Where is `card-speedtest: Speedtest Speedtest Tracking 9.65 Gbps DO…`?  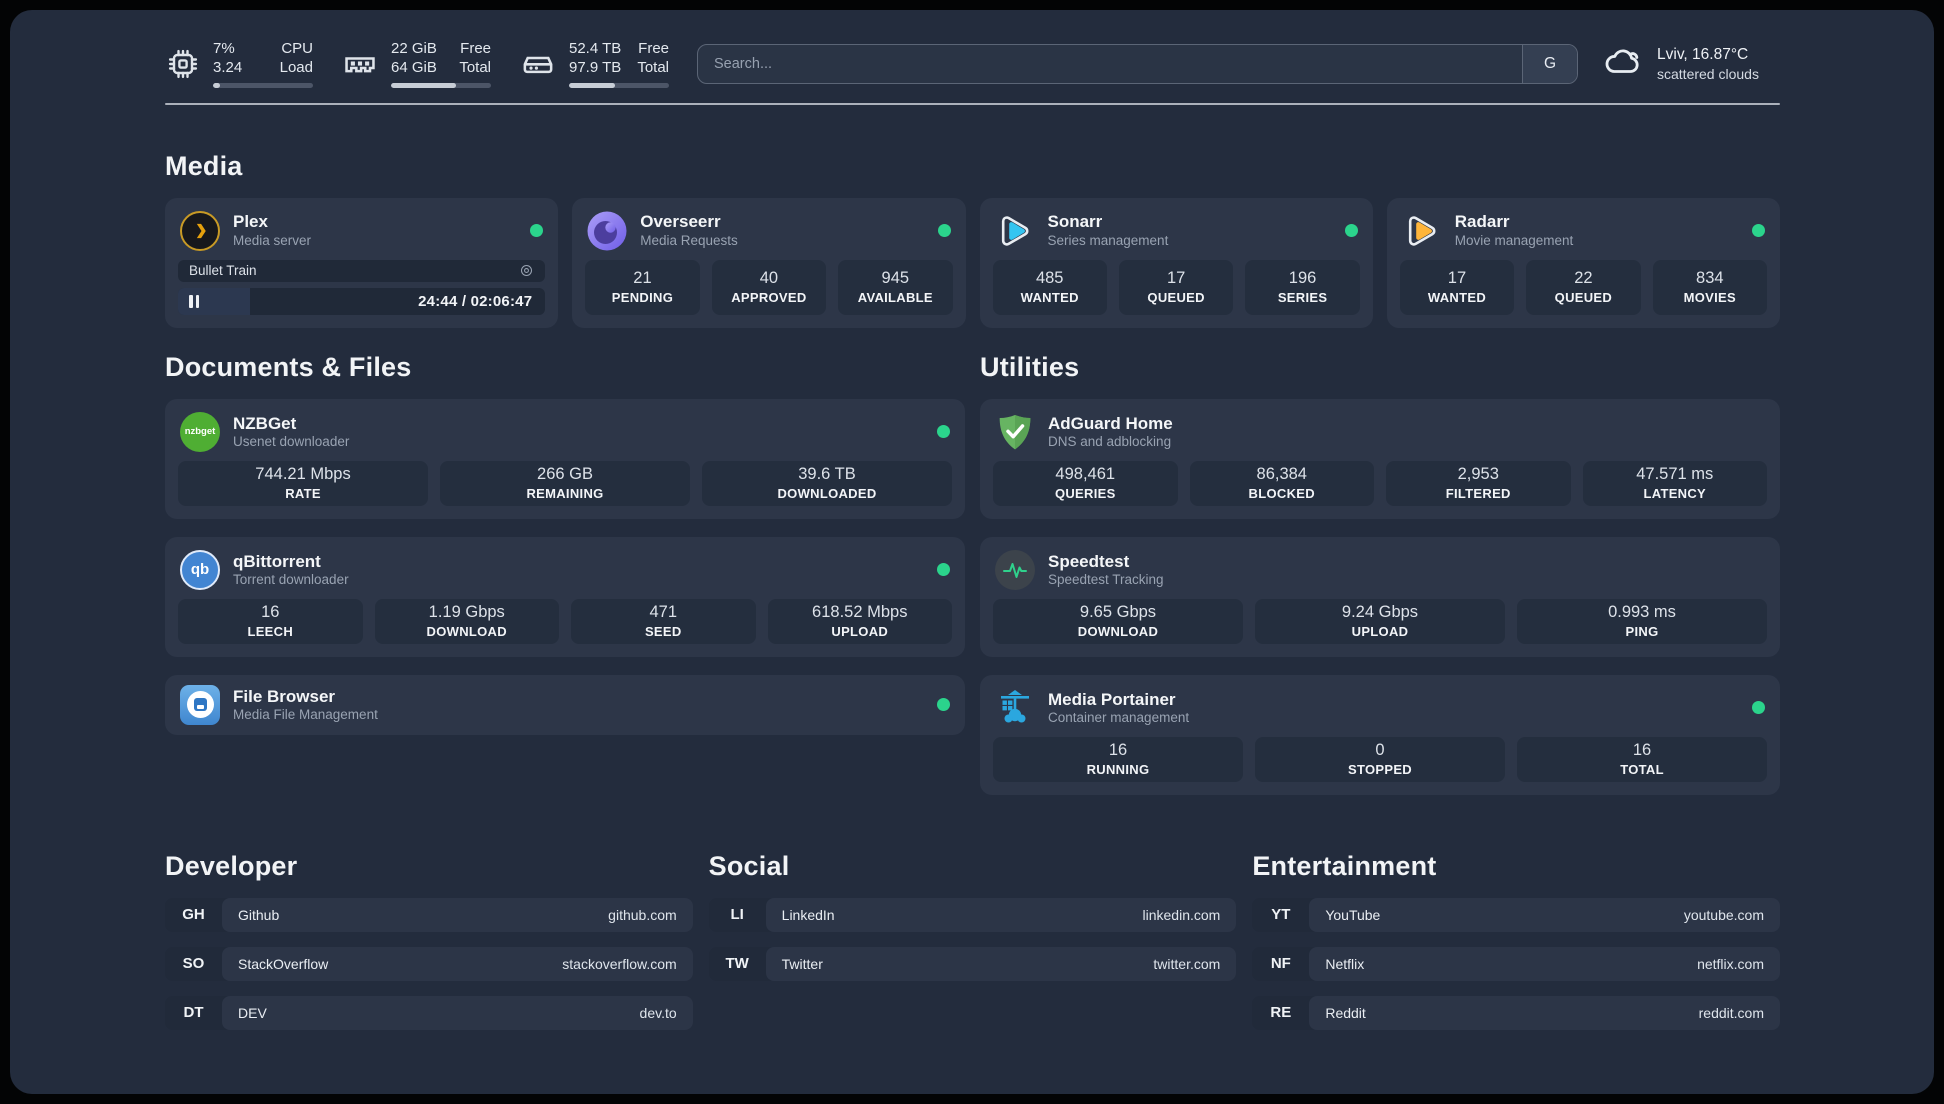
card-speedtest: Speedtest Speedtest Tracking 9.65 Gbps DO… is located at coordinates (1380, 596).